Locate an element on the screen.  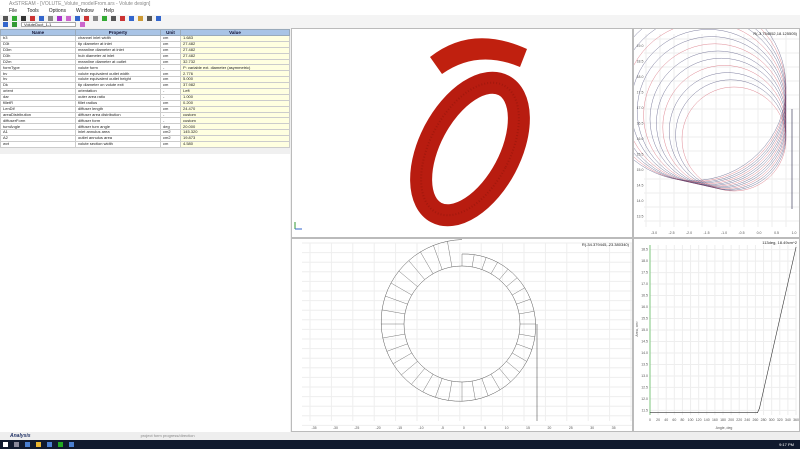
volute-torus is located at coordinates (470, 149).